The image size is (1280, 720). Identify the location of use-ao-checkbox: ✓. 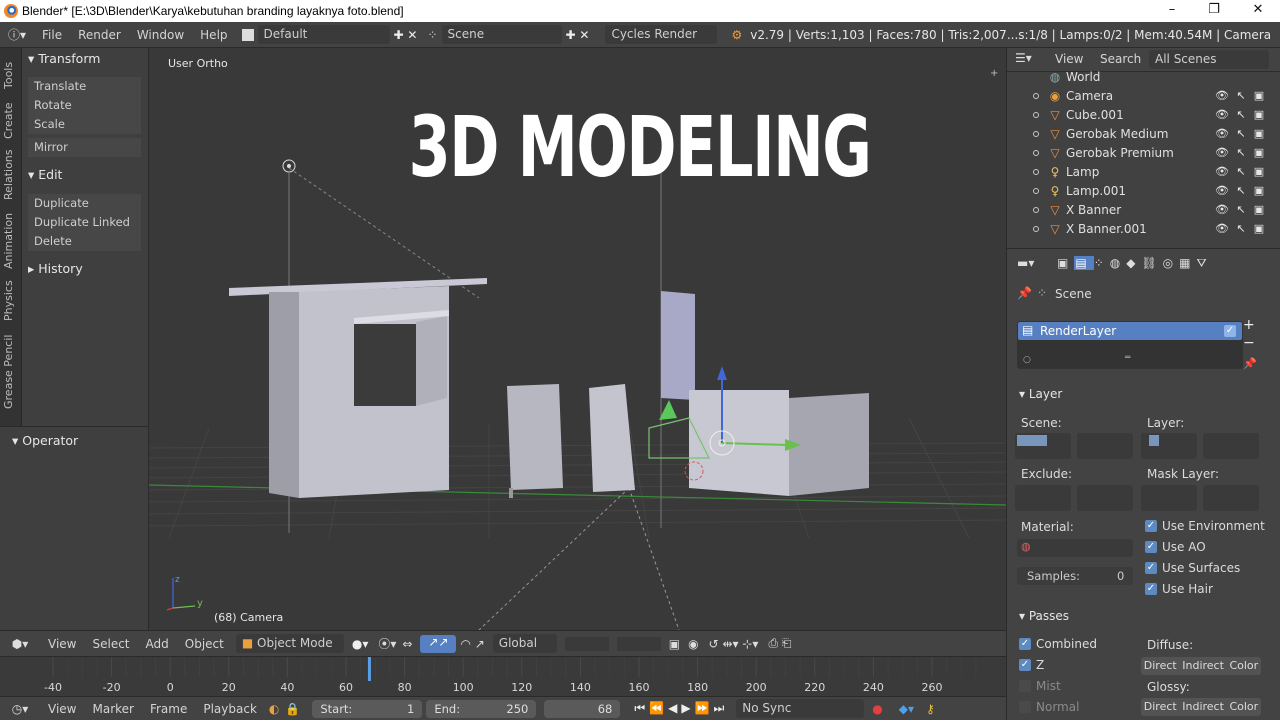
(1151, 547).